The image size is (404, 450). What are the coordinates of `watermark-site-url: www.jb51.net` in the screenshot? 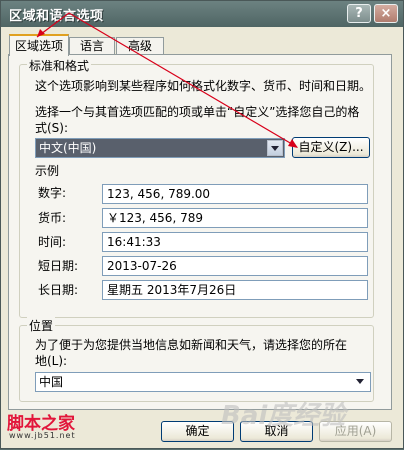 It's located at (42, 435).